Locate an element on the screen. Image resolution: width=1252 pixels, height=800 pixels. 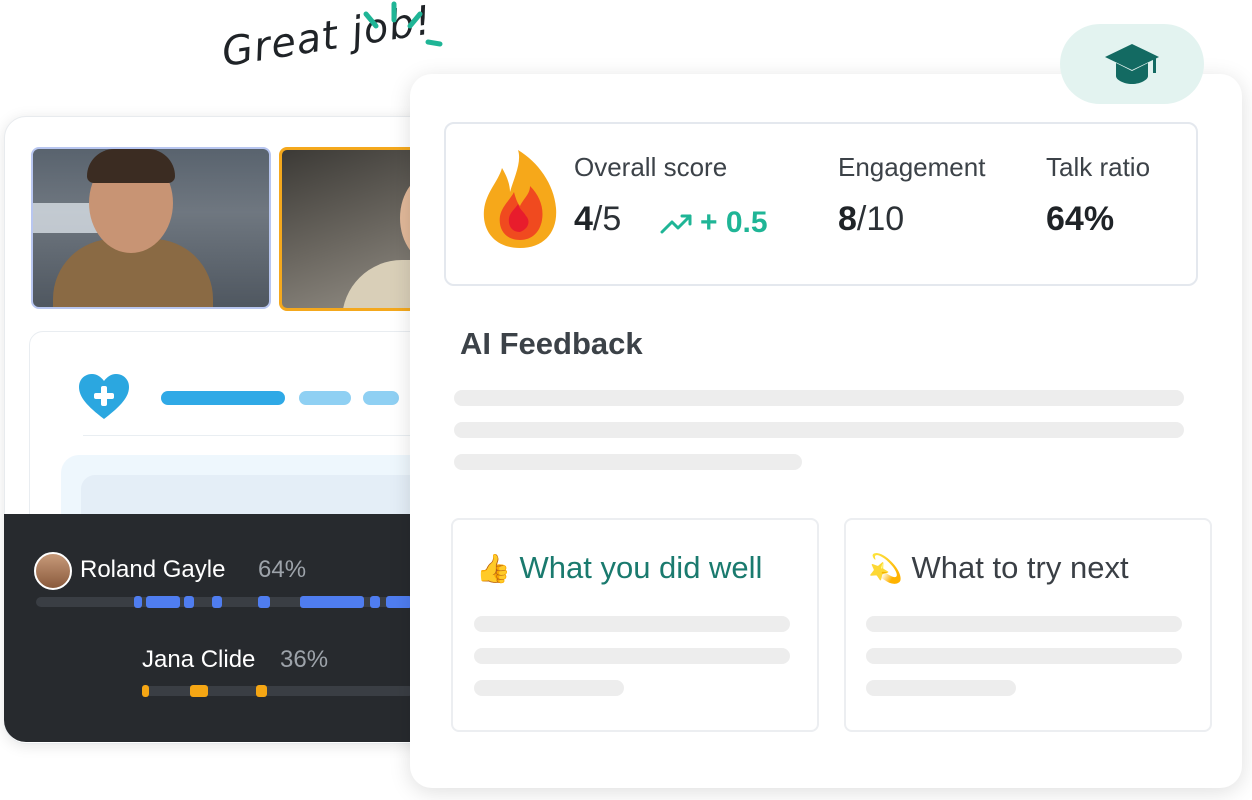
participant-video-roland is located at coordinates (151, 228).